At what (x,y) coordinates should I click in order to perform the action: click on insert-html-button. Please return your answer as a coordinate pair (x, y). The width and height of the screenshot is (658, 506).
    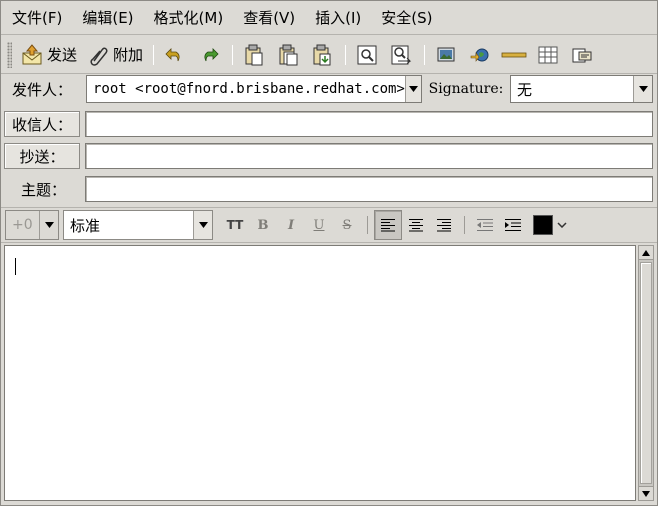
    Looking at the image, I should click on (582, 55).